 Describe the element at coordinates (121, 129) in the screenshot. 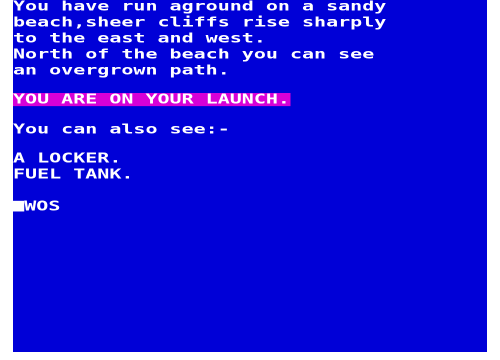

I see `items-header: You can also see:-` at that location.